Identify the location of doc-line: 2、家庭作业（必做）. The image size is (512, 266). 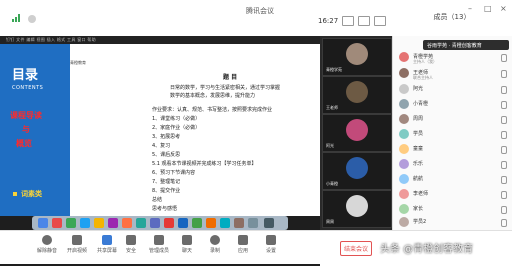
(176, 128).